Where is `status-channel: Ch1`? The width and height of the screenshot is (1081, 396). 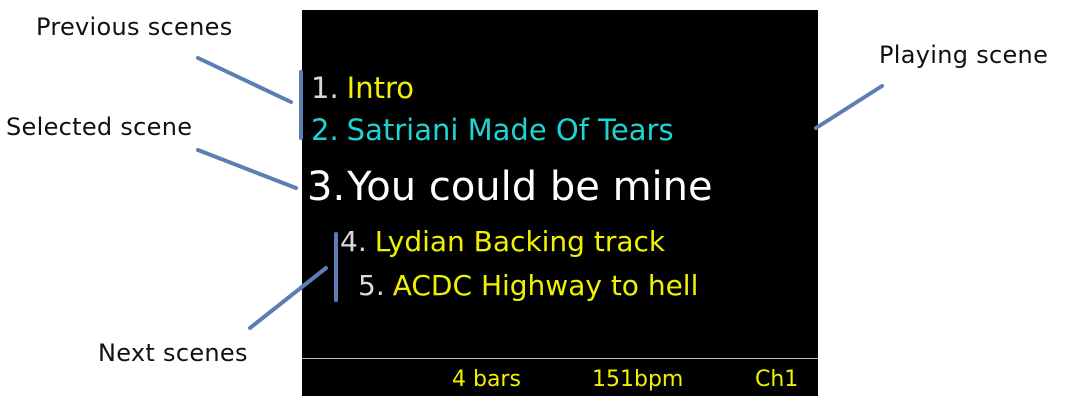 status-channel: Ch1 is located at coordinates (777, 379).